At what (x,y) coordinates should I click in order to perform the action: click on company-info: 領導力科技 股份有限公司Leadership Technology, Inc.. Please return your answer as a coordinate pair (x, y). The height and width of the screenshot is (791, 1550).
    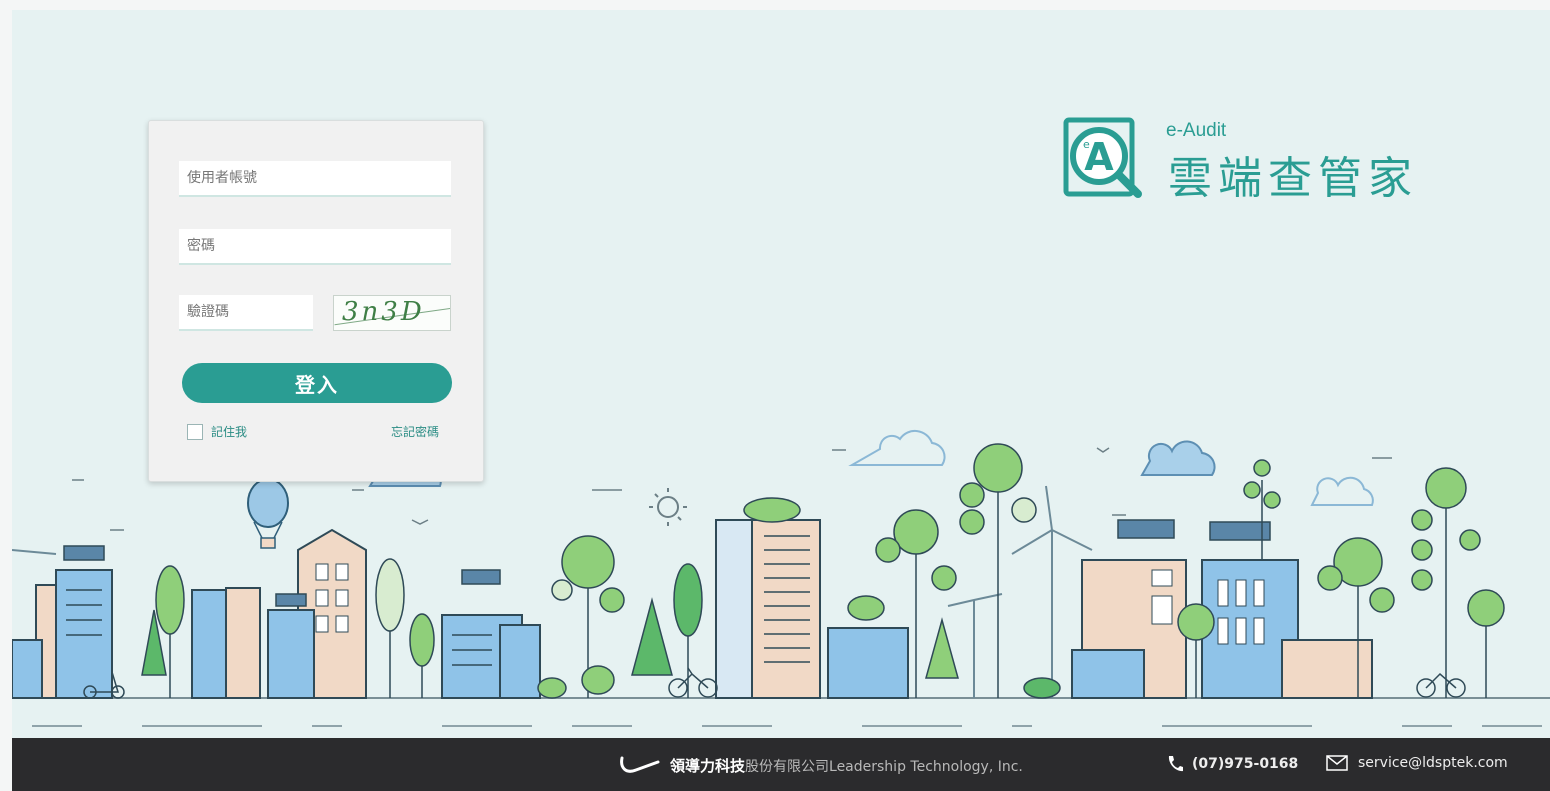
    Looking at the image, I should click on (820, 765).